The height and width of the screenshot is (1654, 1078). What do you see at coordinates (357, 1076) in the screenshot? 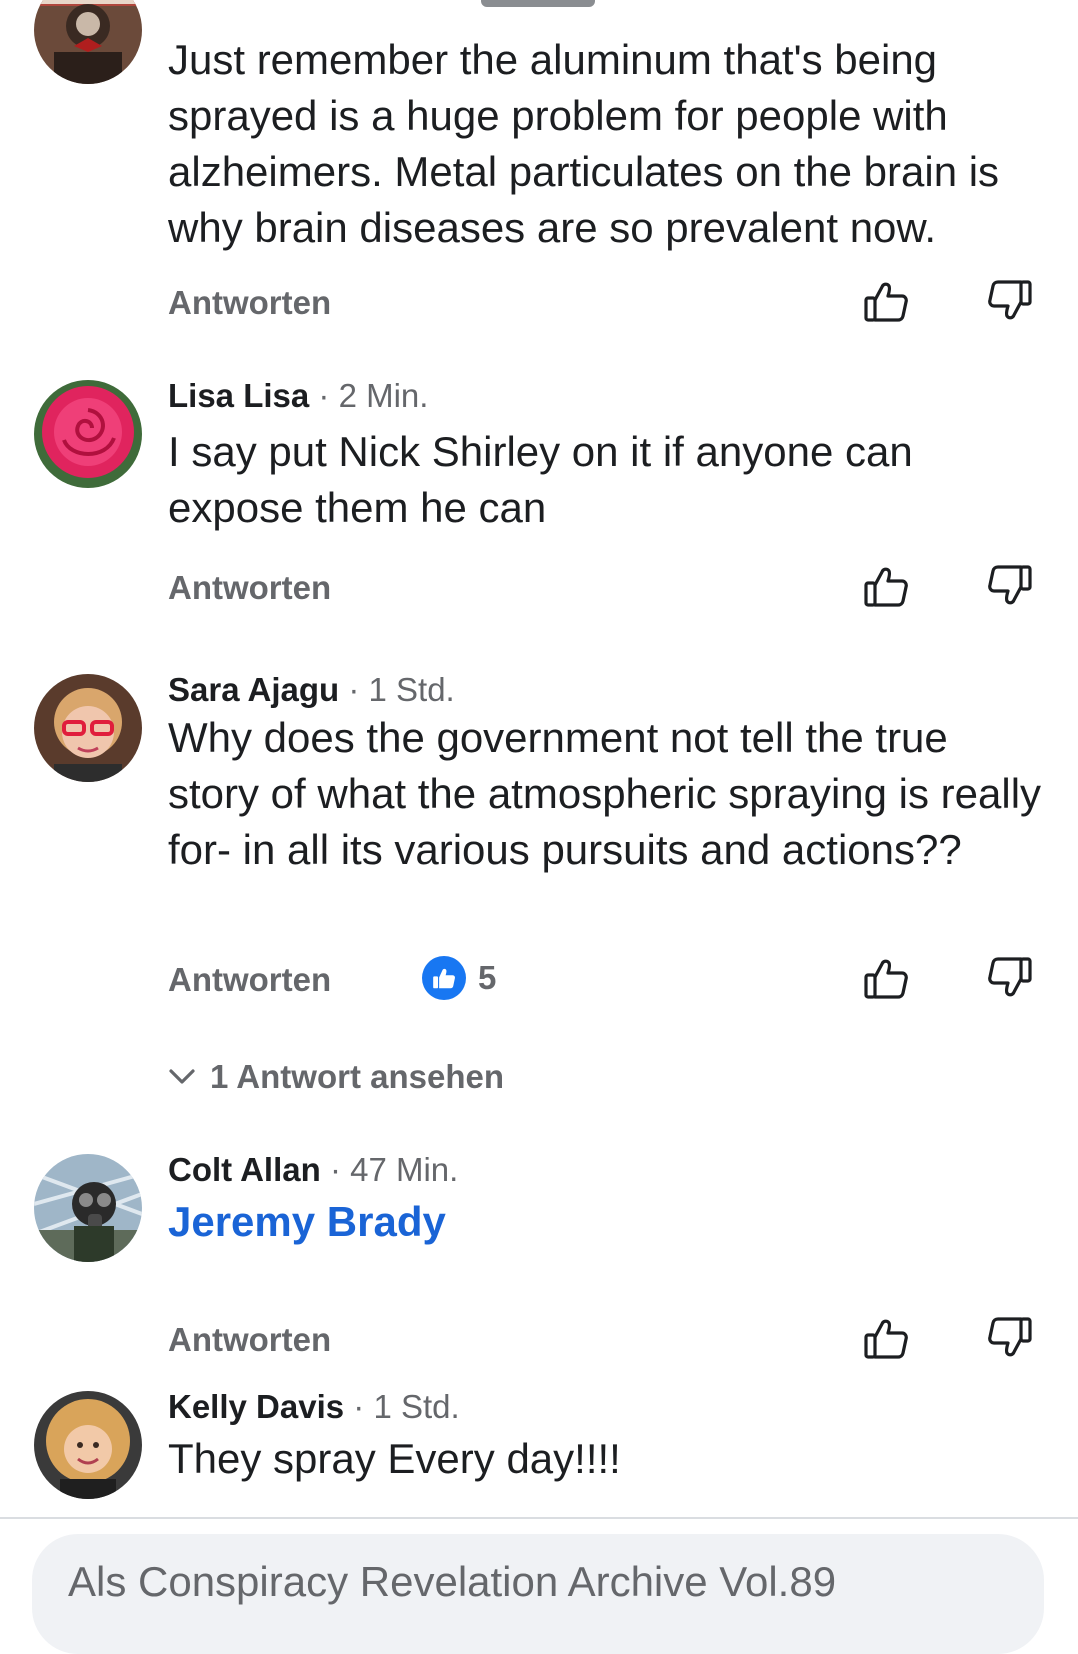
I see `view-replies-label: 1 Antwort ansehen` at bounding box center [357, 1076].